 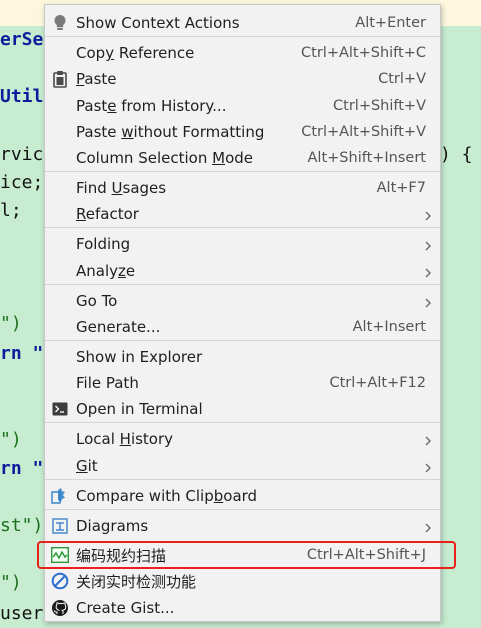 I want to click on menu-item-label: Compare with Clipboard, so click(x=167, y=496).